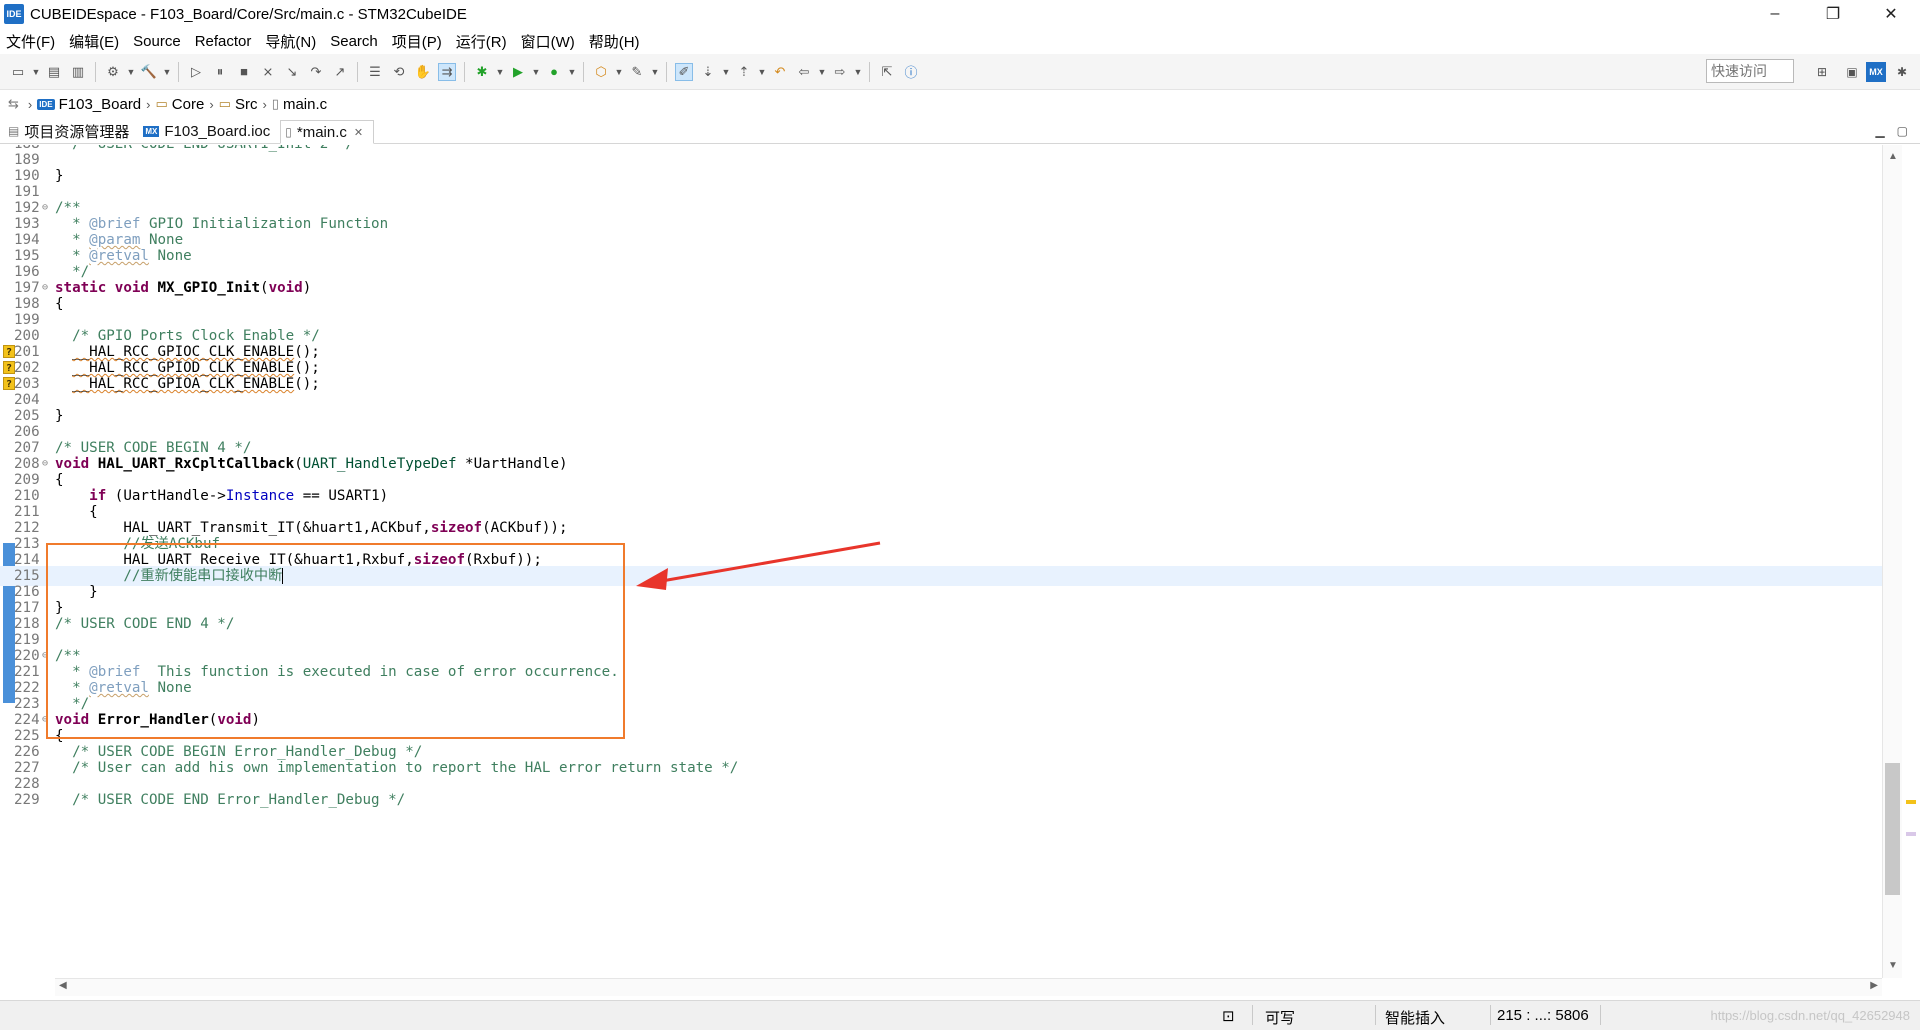 The image size is (1920, 1030). What do you see at coordinates (726, 72) in the screenshot?
I see `next-annotation-dropdown-icon: ▼` at bounding box center [726, 72].